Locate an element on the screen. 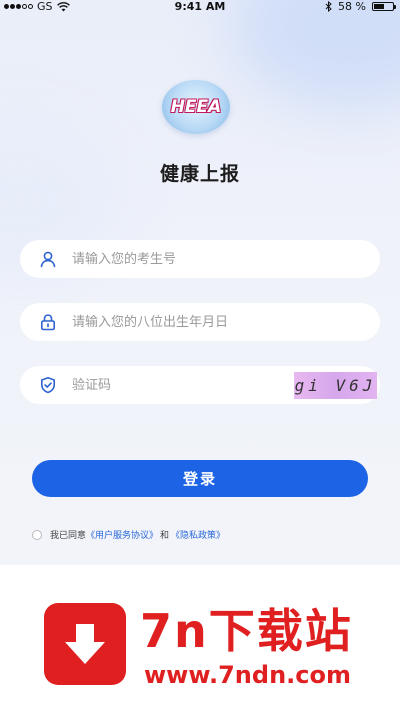 The width and height of the screenshot is (400, 710). captcha-field: gi V6J is located at coordinates (200, 385).